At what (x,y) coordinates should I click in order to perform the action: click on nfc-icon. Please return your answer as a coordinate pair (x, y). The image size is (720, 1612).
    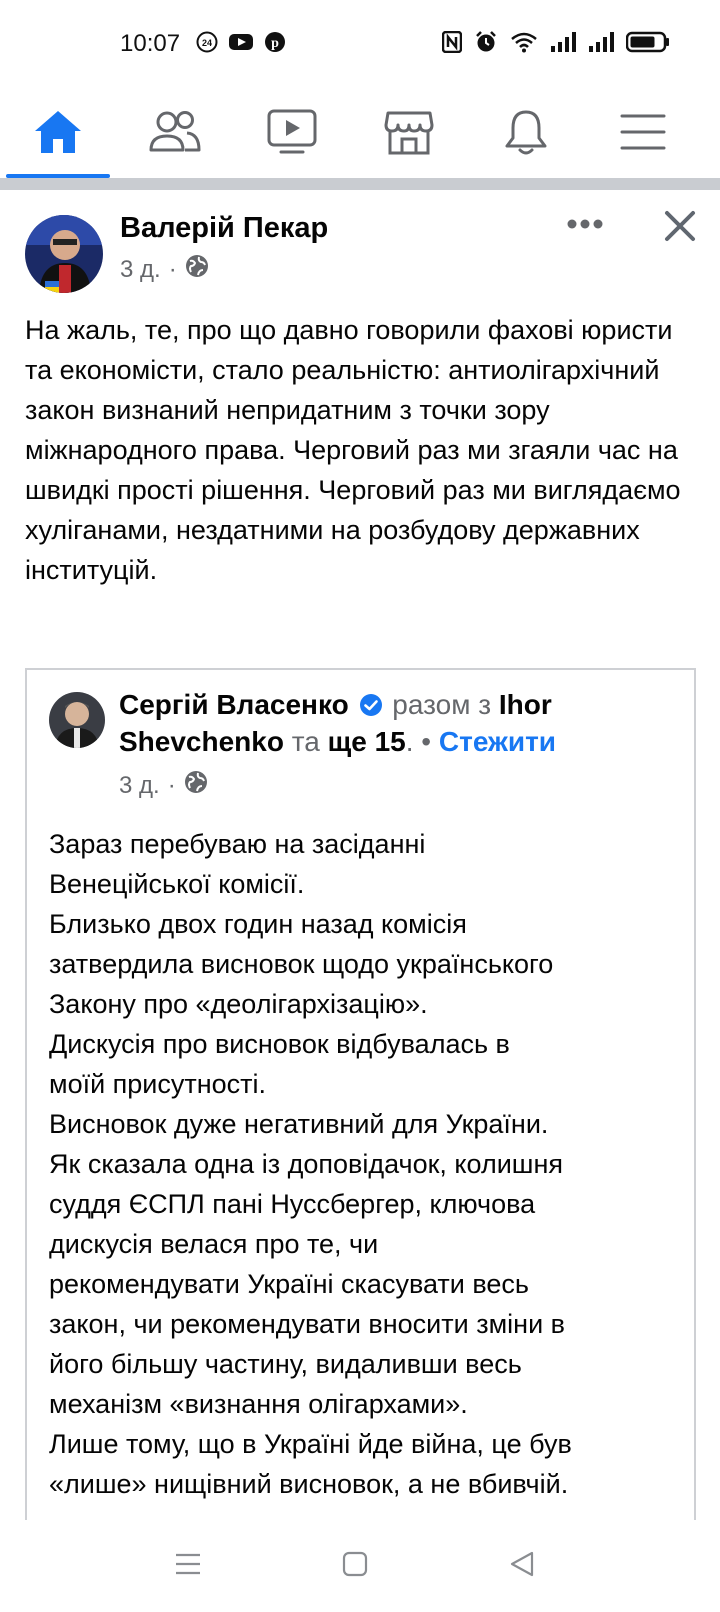
    Looking at the image, I should click on (452, 42).